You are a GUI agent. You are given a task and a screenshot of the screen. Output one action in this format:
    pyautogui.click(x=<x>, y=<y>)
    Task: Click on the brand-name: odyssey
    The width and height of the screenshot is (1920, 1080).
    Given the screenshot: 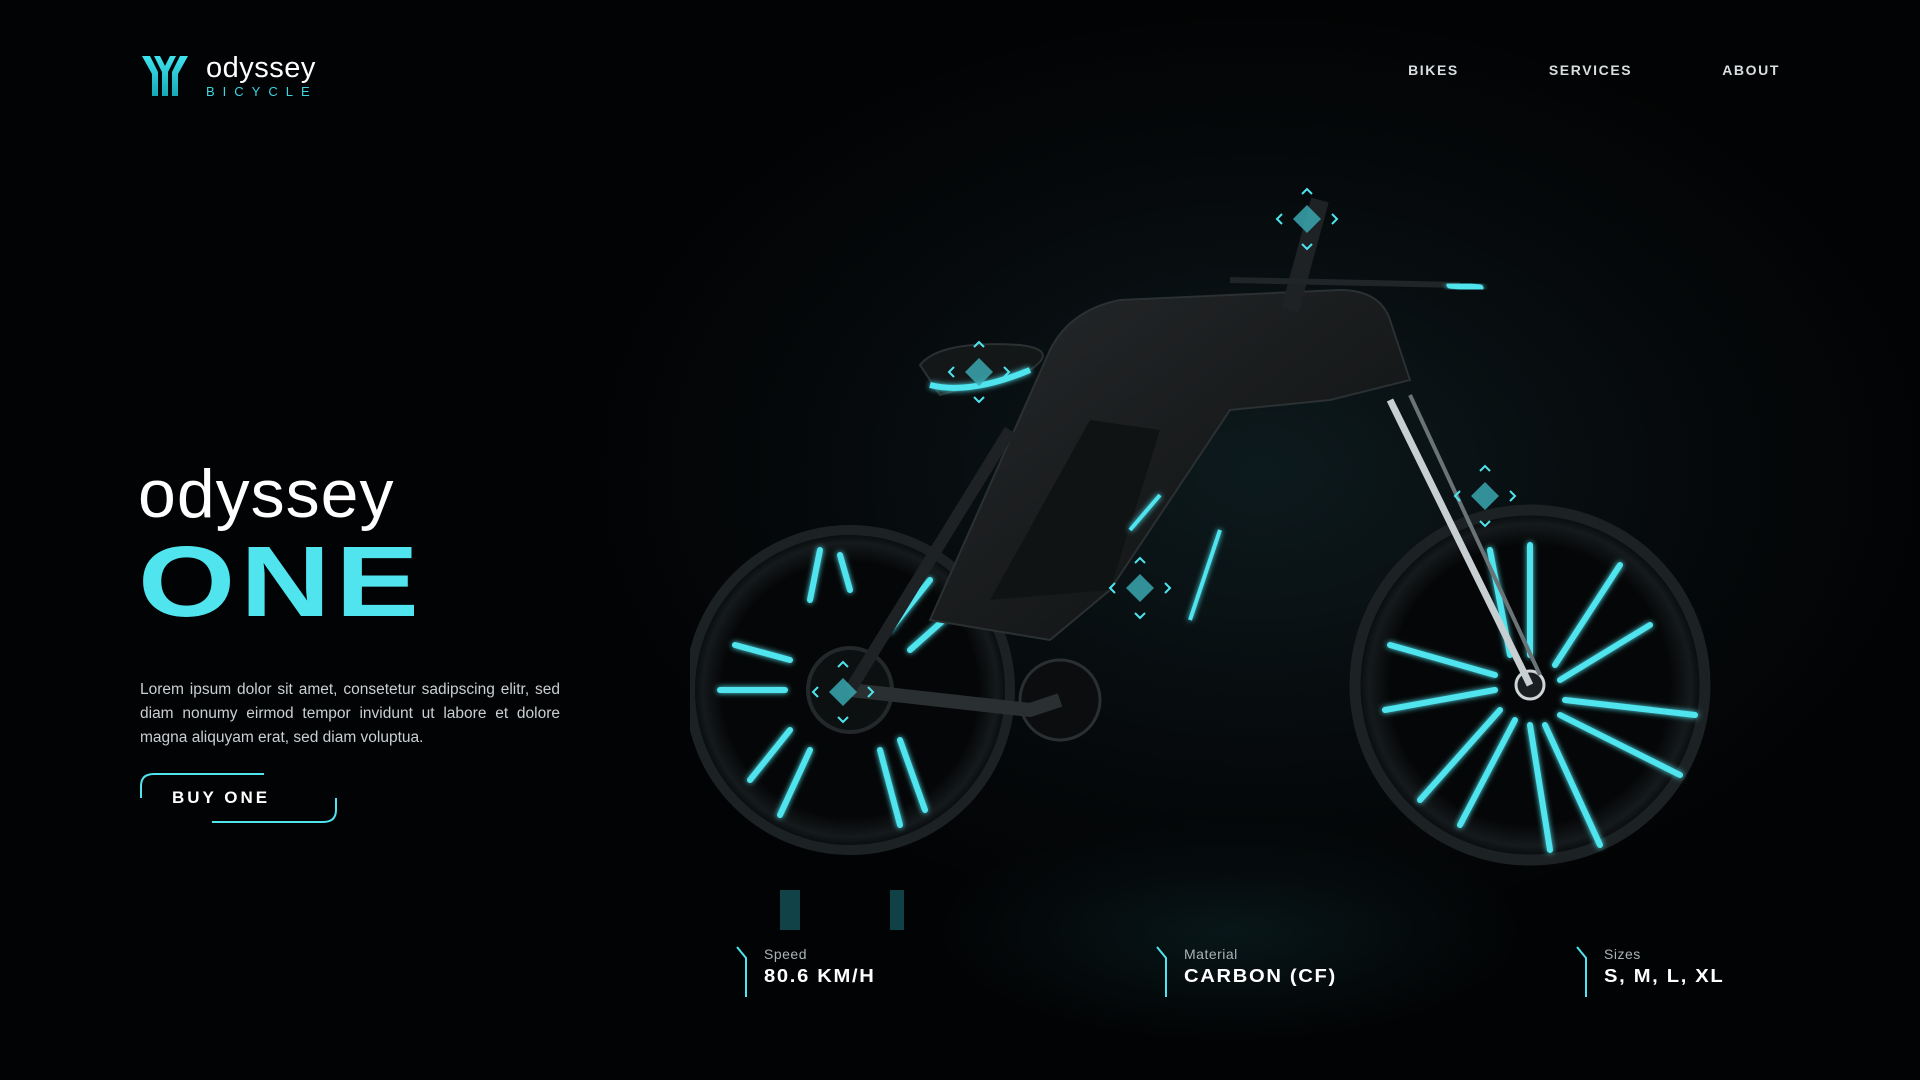 What is the action you would take?
    pyautogui.click(x=261, y=67)
    